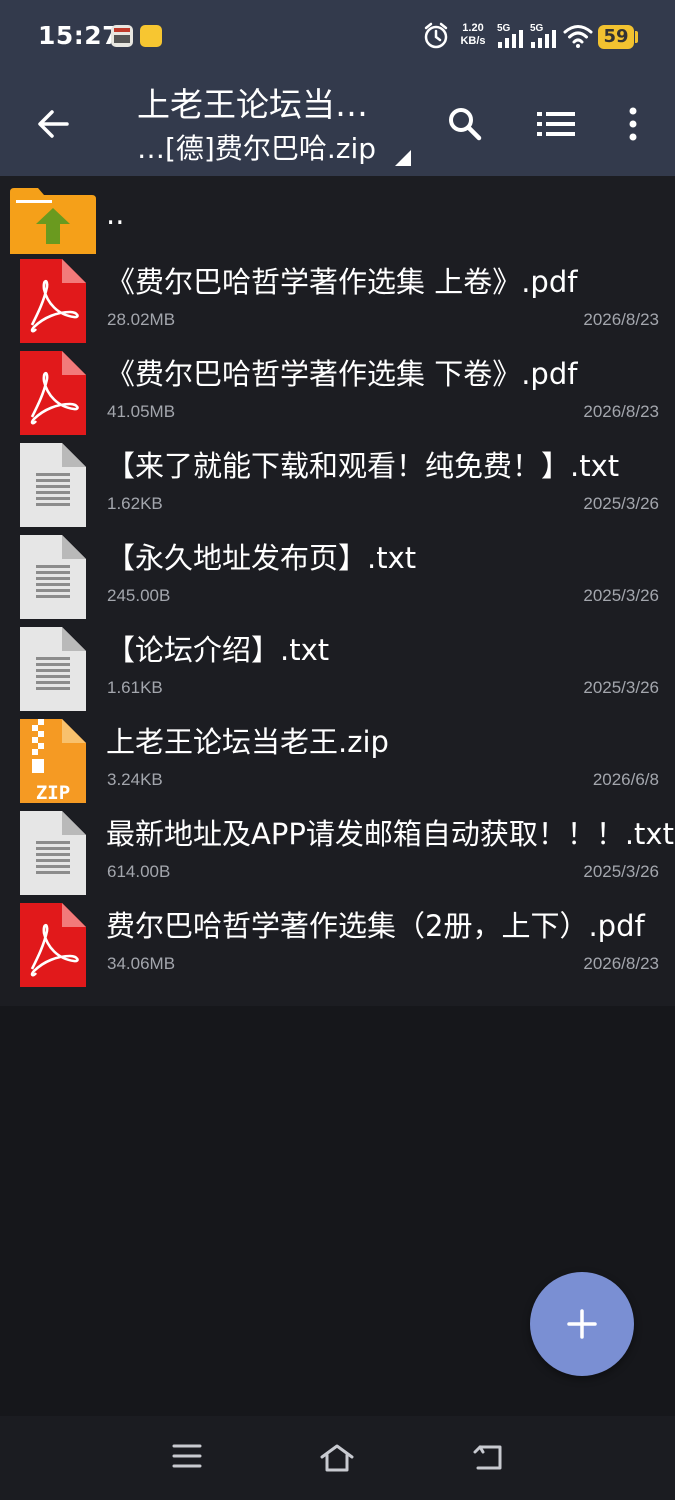  I want to click on dropdown-triangle-icon, so click(403, 158).